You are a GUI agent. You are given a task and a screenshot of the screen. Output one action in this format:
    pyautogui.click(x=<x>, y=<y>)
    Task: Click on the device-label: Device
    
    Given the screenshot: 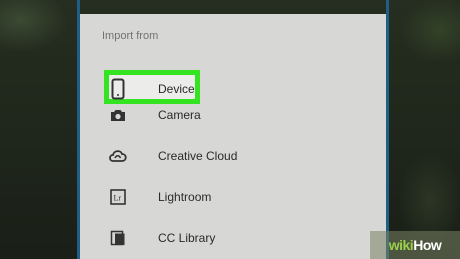 What is the action you would take?
    pyautogui.click(x=176, y=89)
    